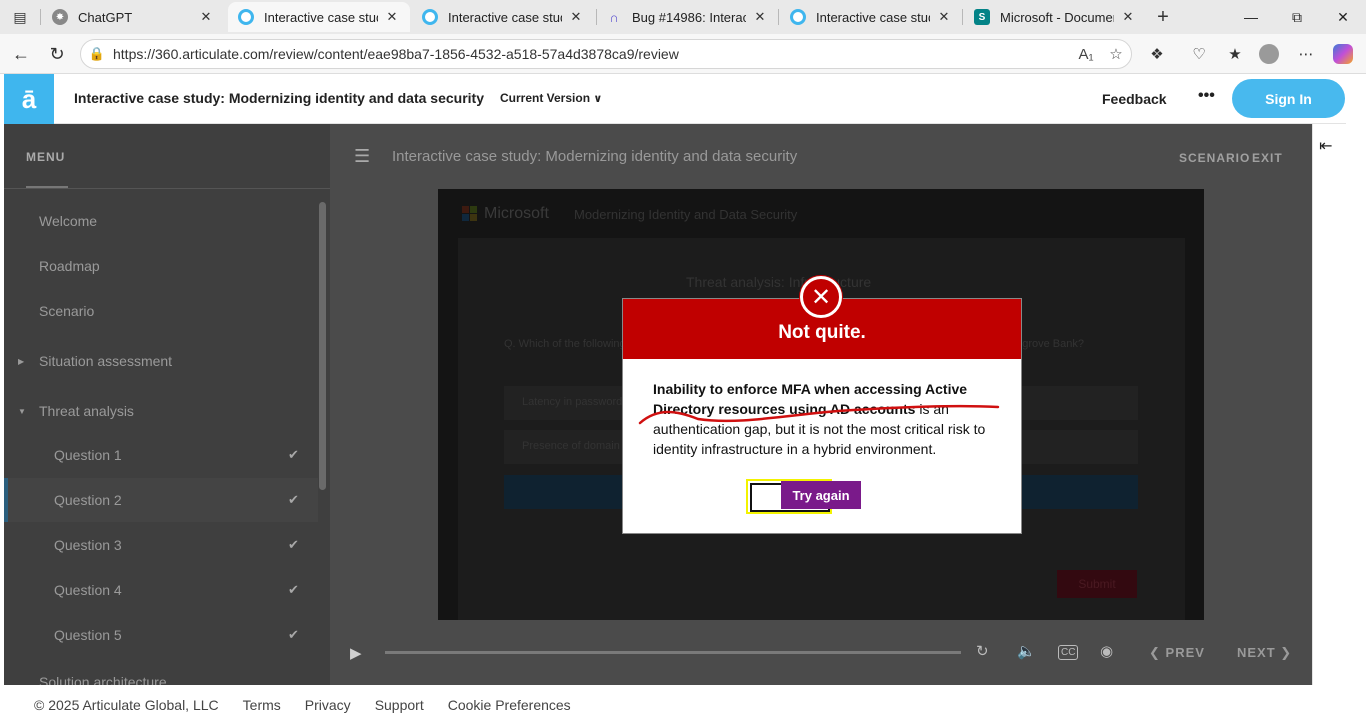 The image size is (1366, 728). I want to click on back-icon: ←, so click(21, 54).